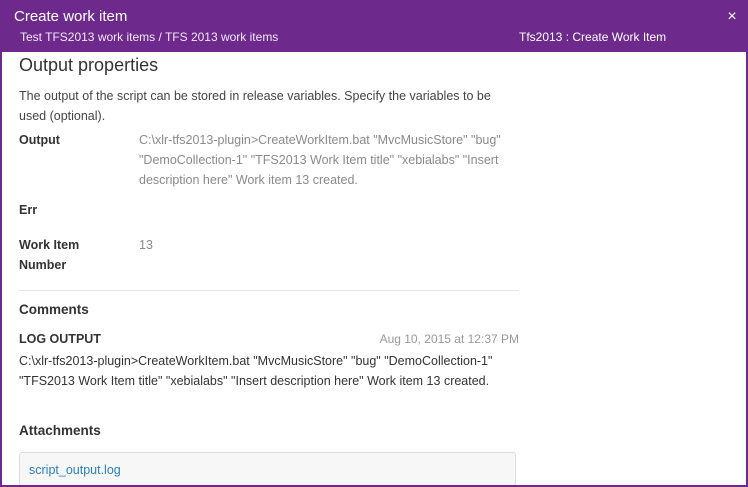  What do you see at coordinates (39, 140) in the screenshot?
I see `output-label: Output` at bounding box center [39, 140].